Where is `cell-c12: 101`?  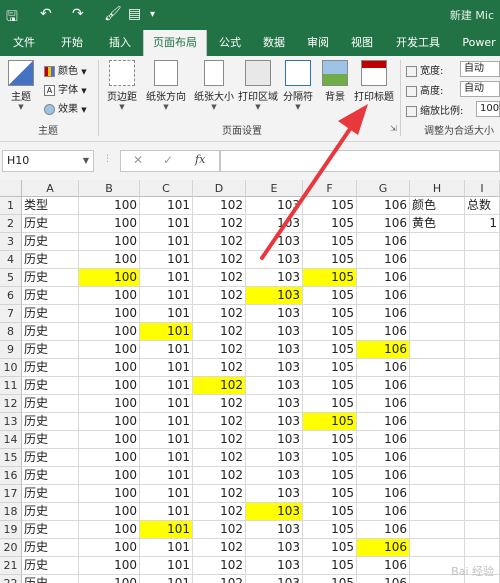 cell-c12: 101 is located at coordinates (166, 404).